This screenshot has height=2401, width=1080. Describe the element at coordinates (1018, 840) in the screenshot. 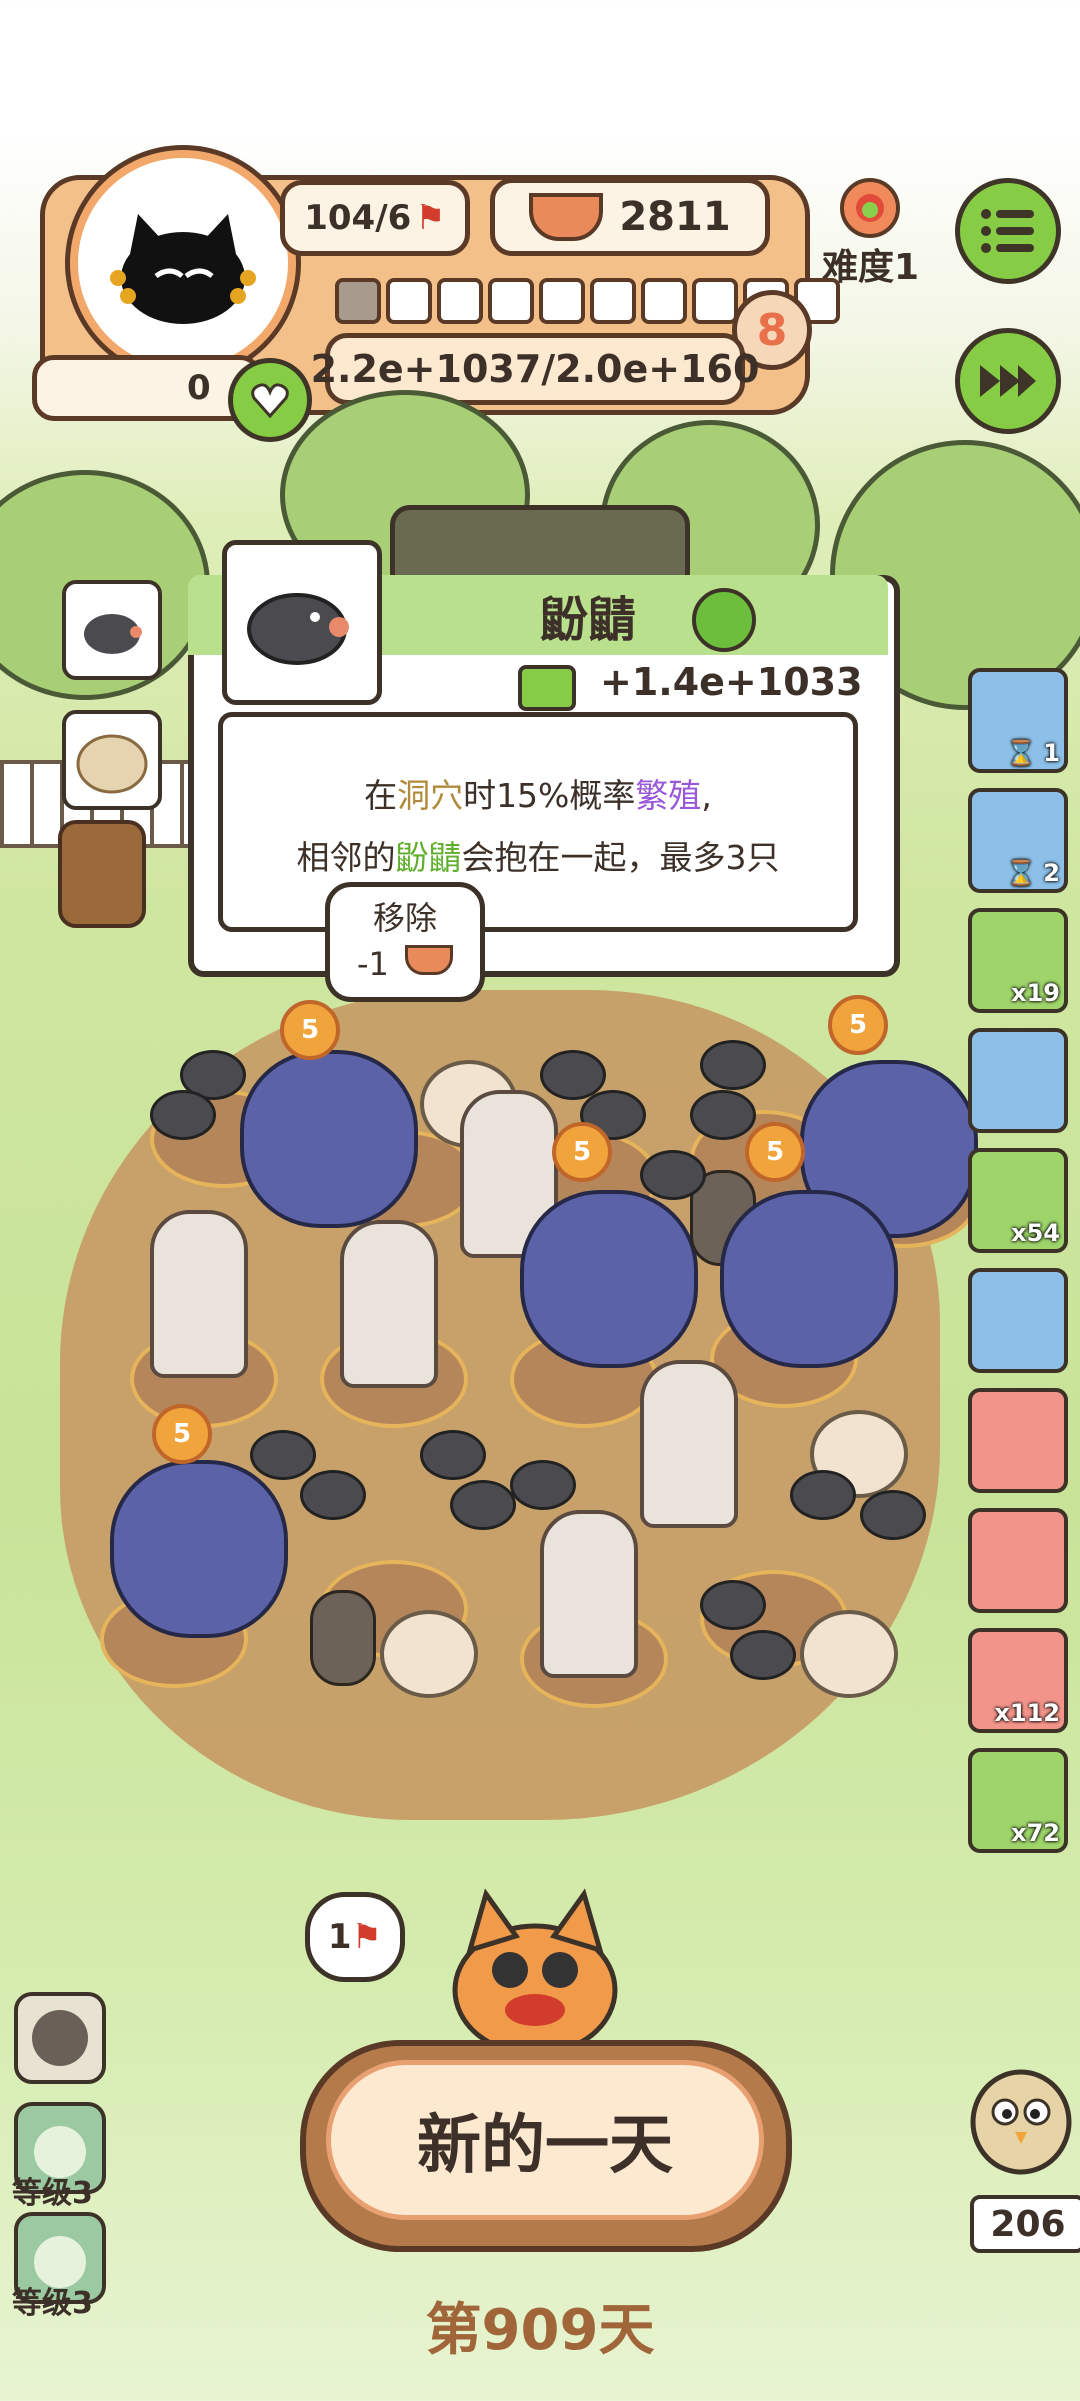

I see `sidebar-item-shovel-2: ⌛ 2` at that location.